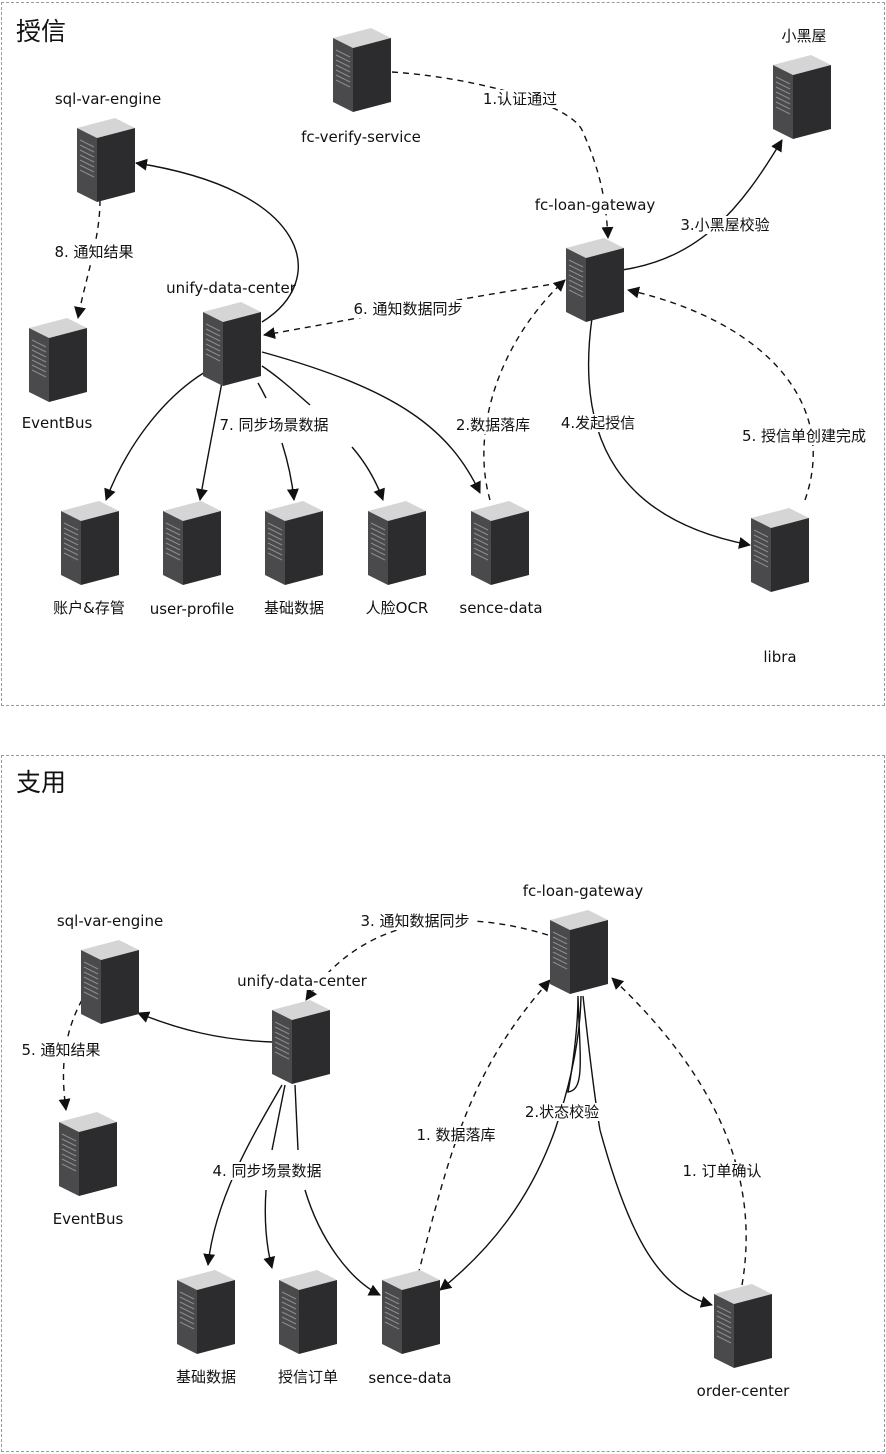  What do you see at coordinates (562, 1112) in the screenshot?
I see `edge-label-use-2: 2.状态校验` at bounding box center [562, 1112].